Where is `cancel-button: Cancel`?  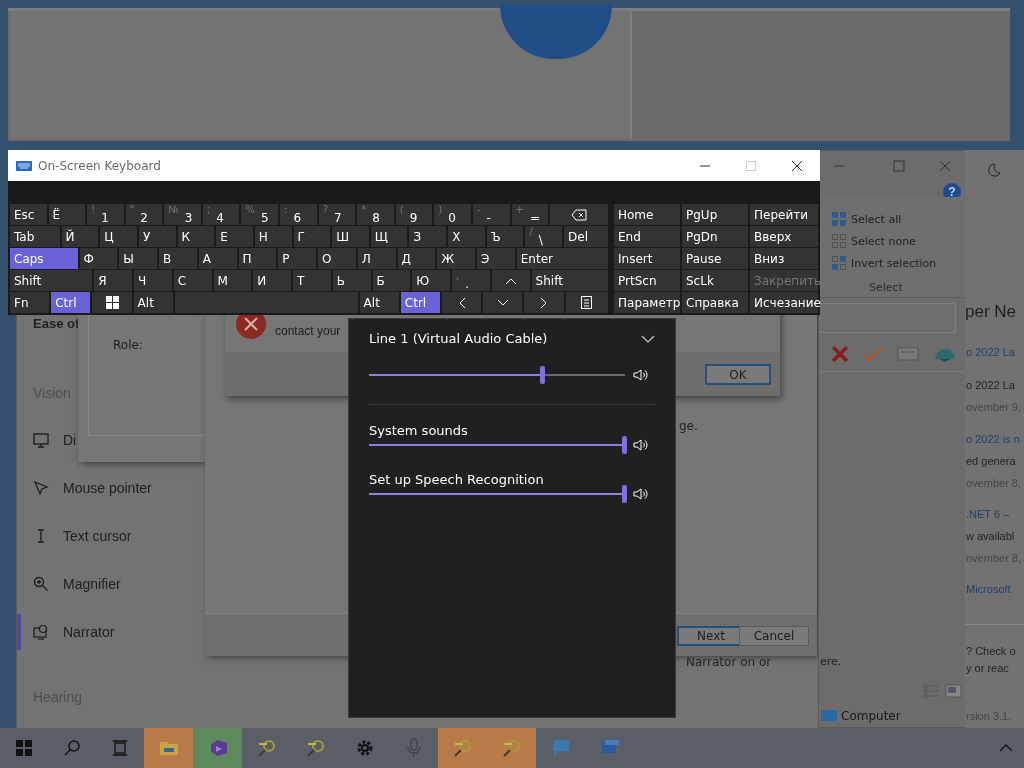
cancel-button: Cancel is located at coordinates (774, 636).